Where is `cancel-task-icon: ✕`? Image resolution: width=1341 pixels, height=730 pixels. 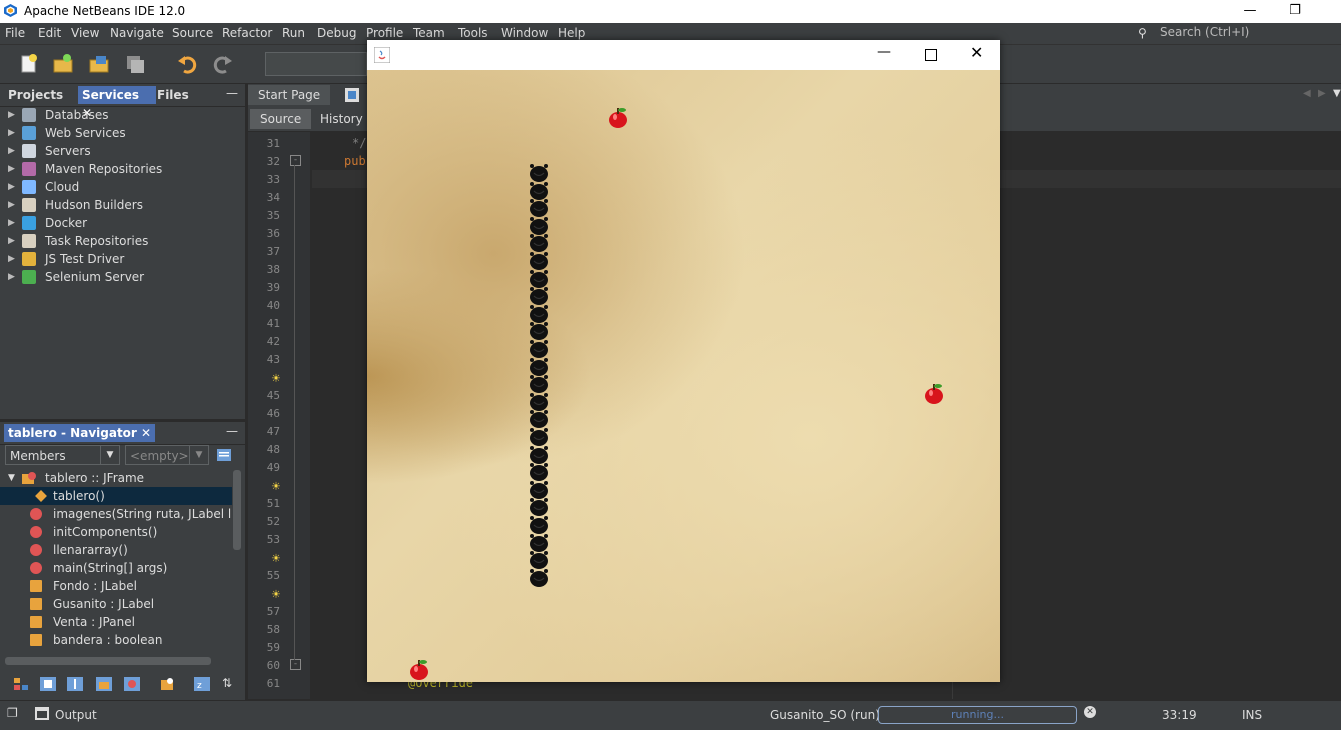 cancel-task-icon: ✕ is located at coordinates (1090, 712).